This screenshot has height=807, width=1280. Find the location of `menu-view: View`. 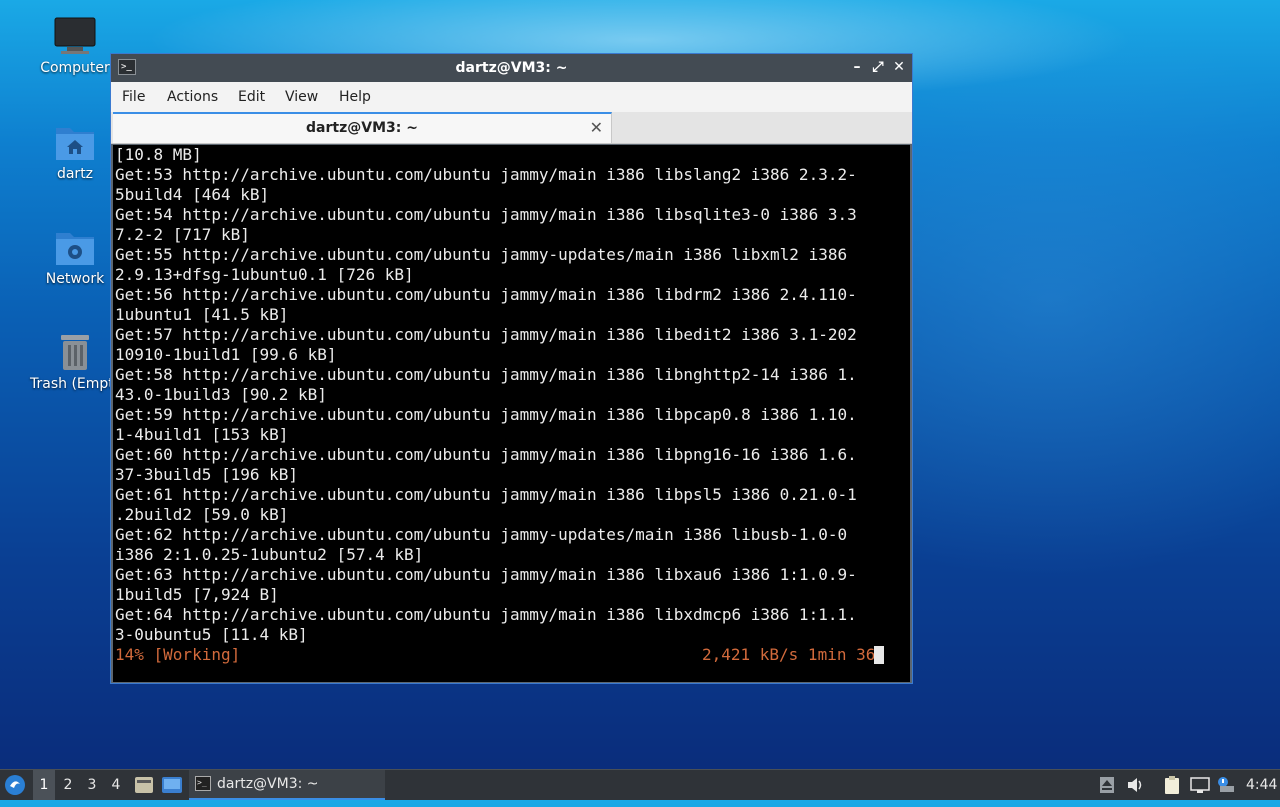

menu-view: View is located at coordinates (301, 97).